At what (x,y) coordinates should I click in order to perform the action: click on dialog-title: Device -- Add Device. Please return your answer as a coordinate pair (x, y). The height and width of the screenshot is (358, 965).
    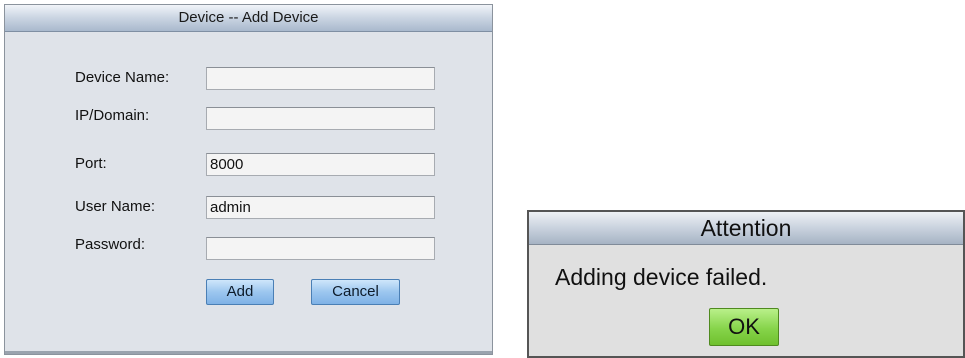
    Looking at the image, I should click on (248, 18).